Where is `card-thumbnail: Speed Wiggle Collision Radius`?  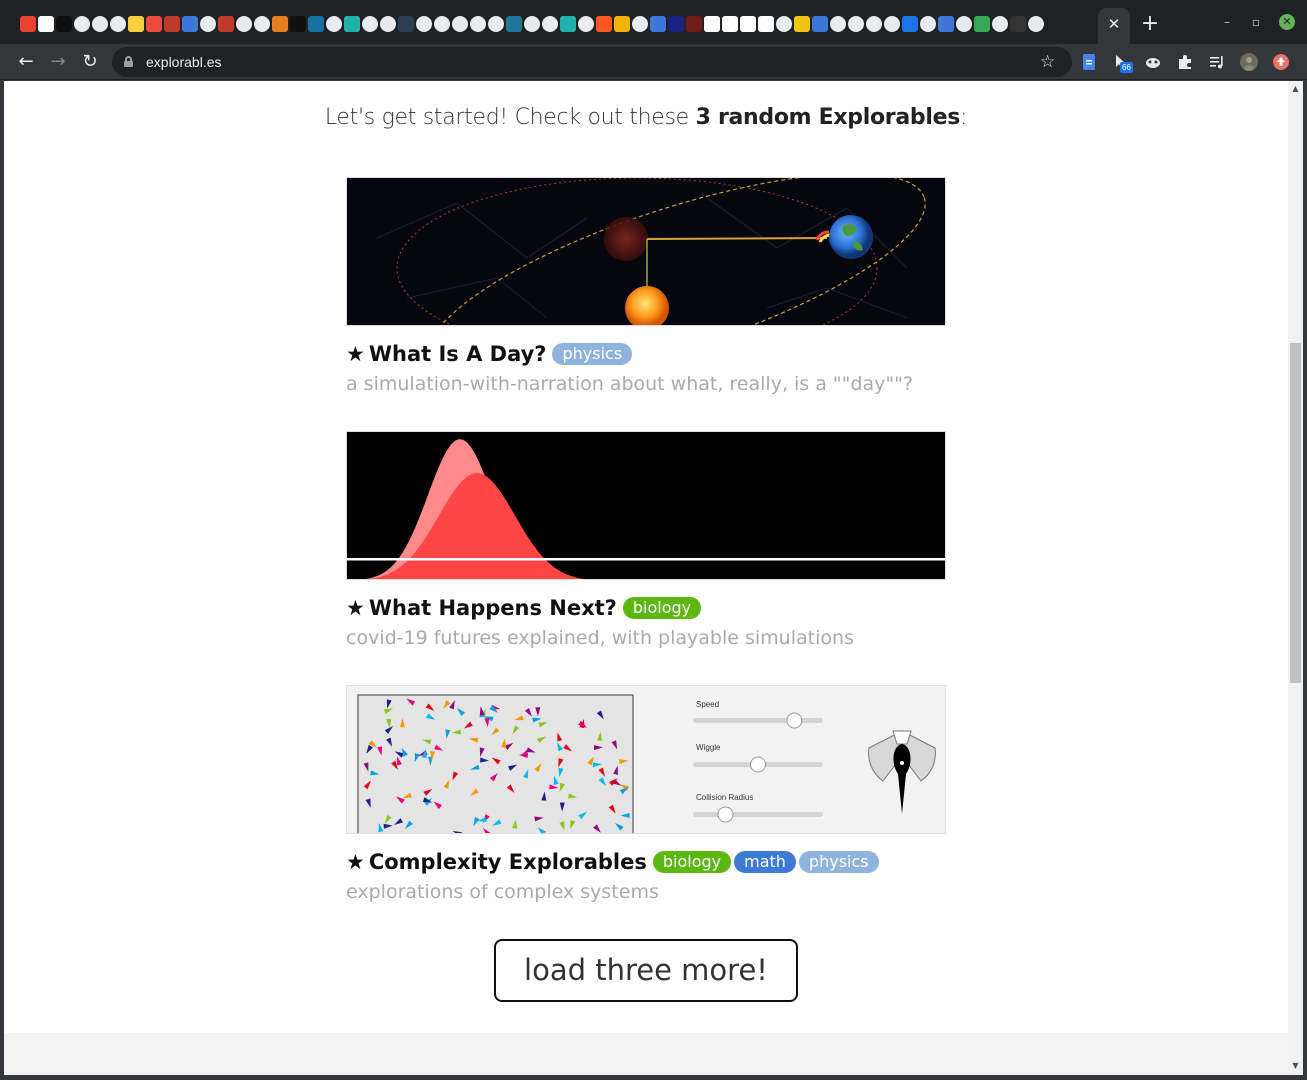
card-thumbnail: Speed Wiggle Collision Radius is located at coordinates (646, 759).